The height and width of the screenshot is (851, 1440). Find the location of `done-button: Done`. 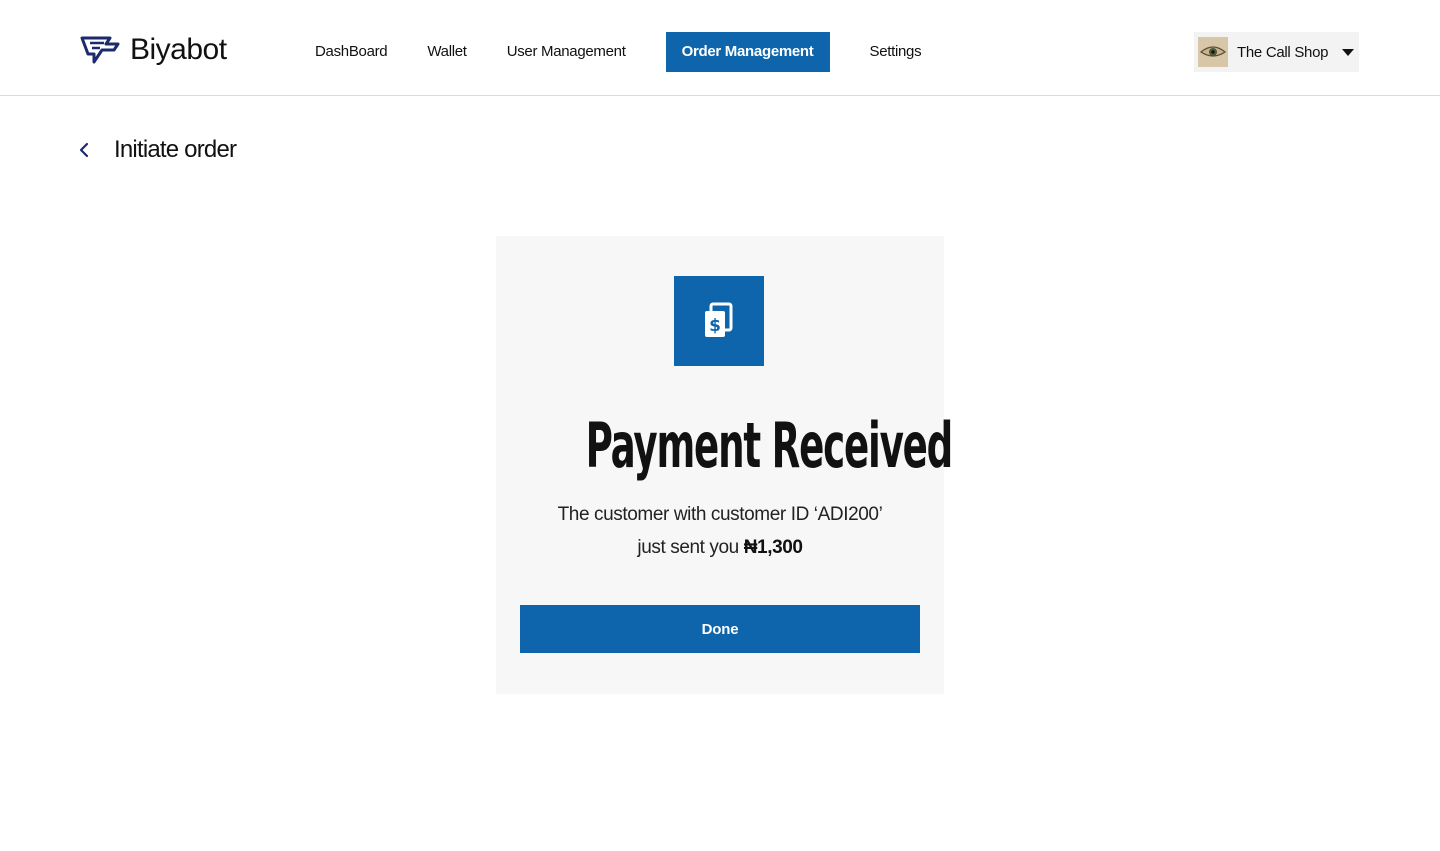

done-button: Done is located at coordinates (720, 629).